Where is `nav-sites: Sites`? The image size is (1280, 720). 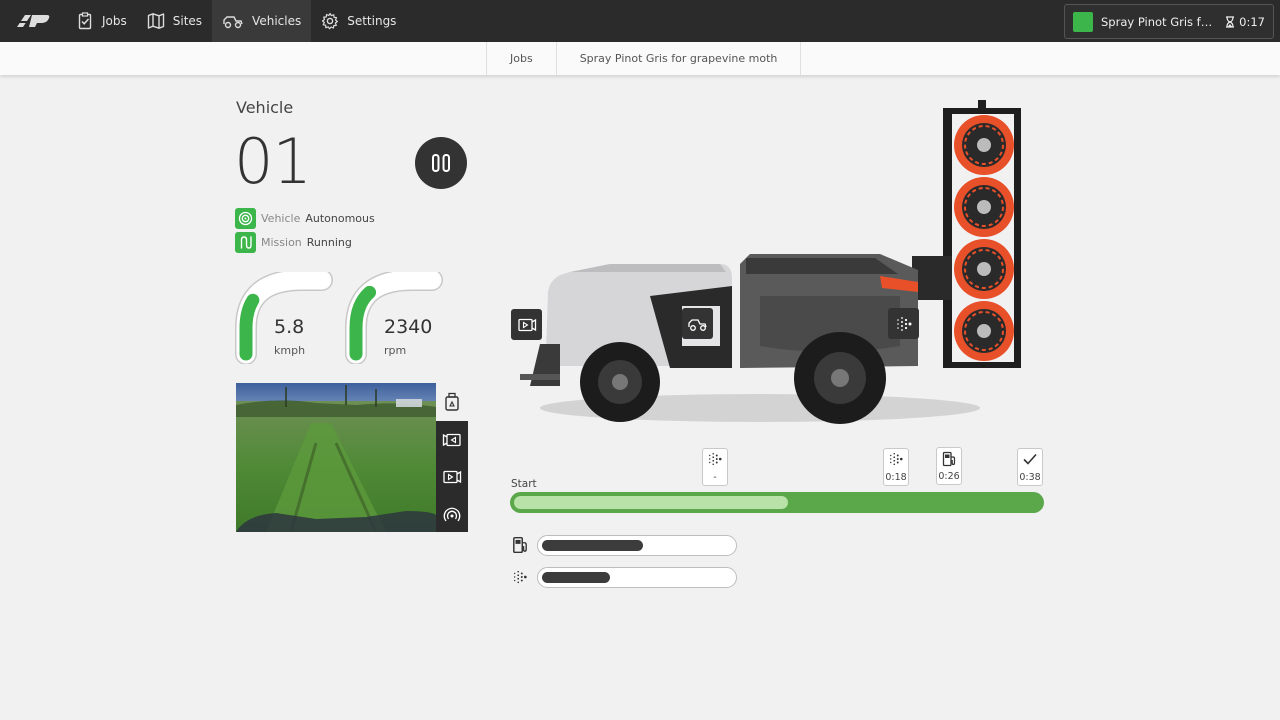
nav-sites: Sites is located at coordinates (174, 21).